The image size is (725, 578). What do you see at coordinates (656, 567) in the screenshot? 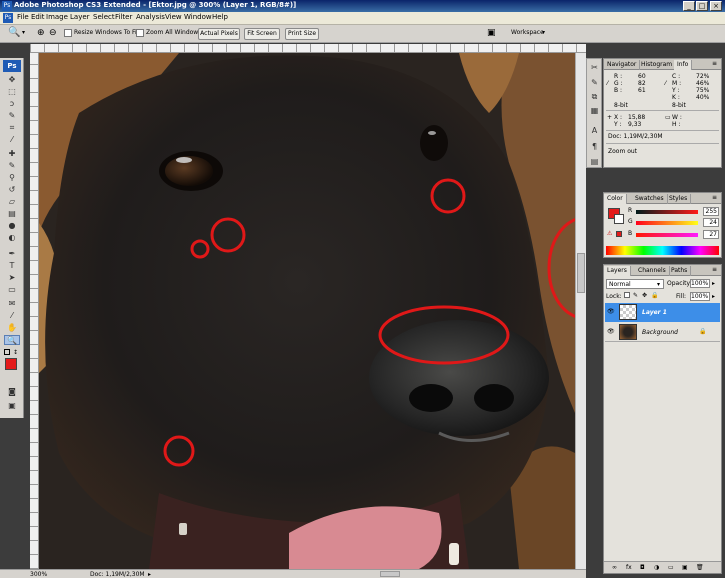
I see `adjustment-layer-icon: ◑` at bounding box center [656, 567].